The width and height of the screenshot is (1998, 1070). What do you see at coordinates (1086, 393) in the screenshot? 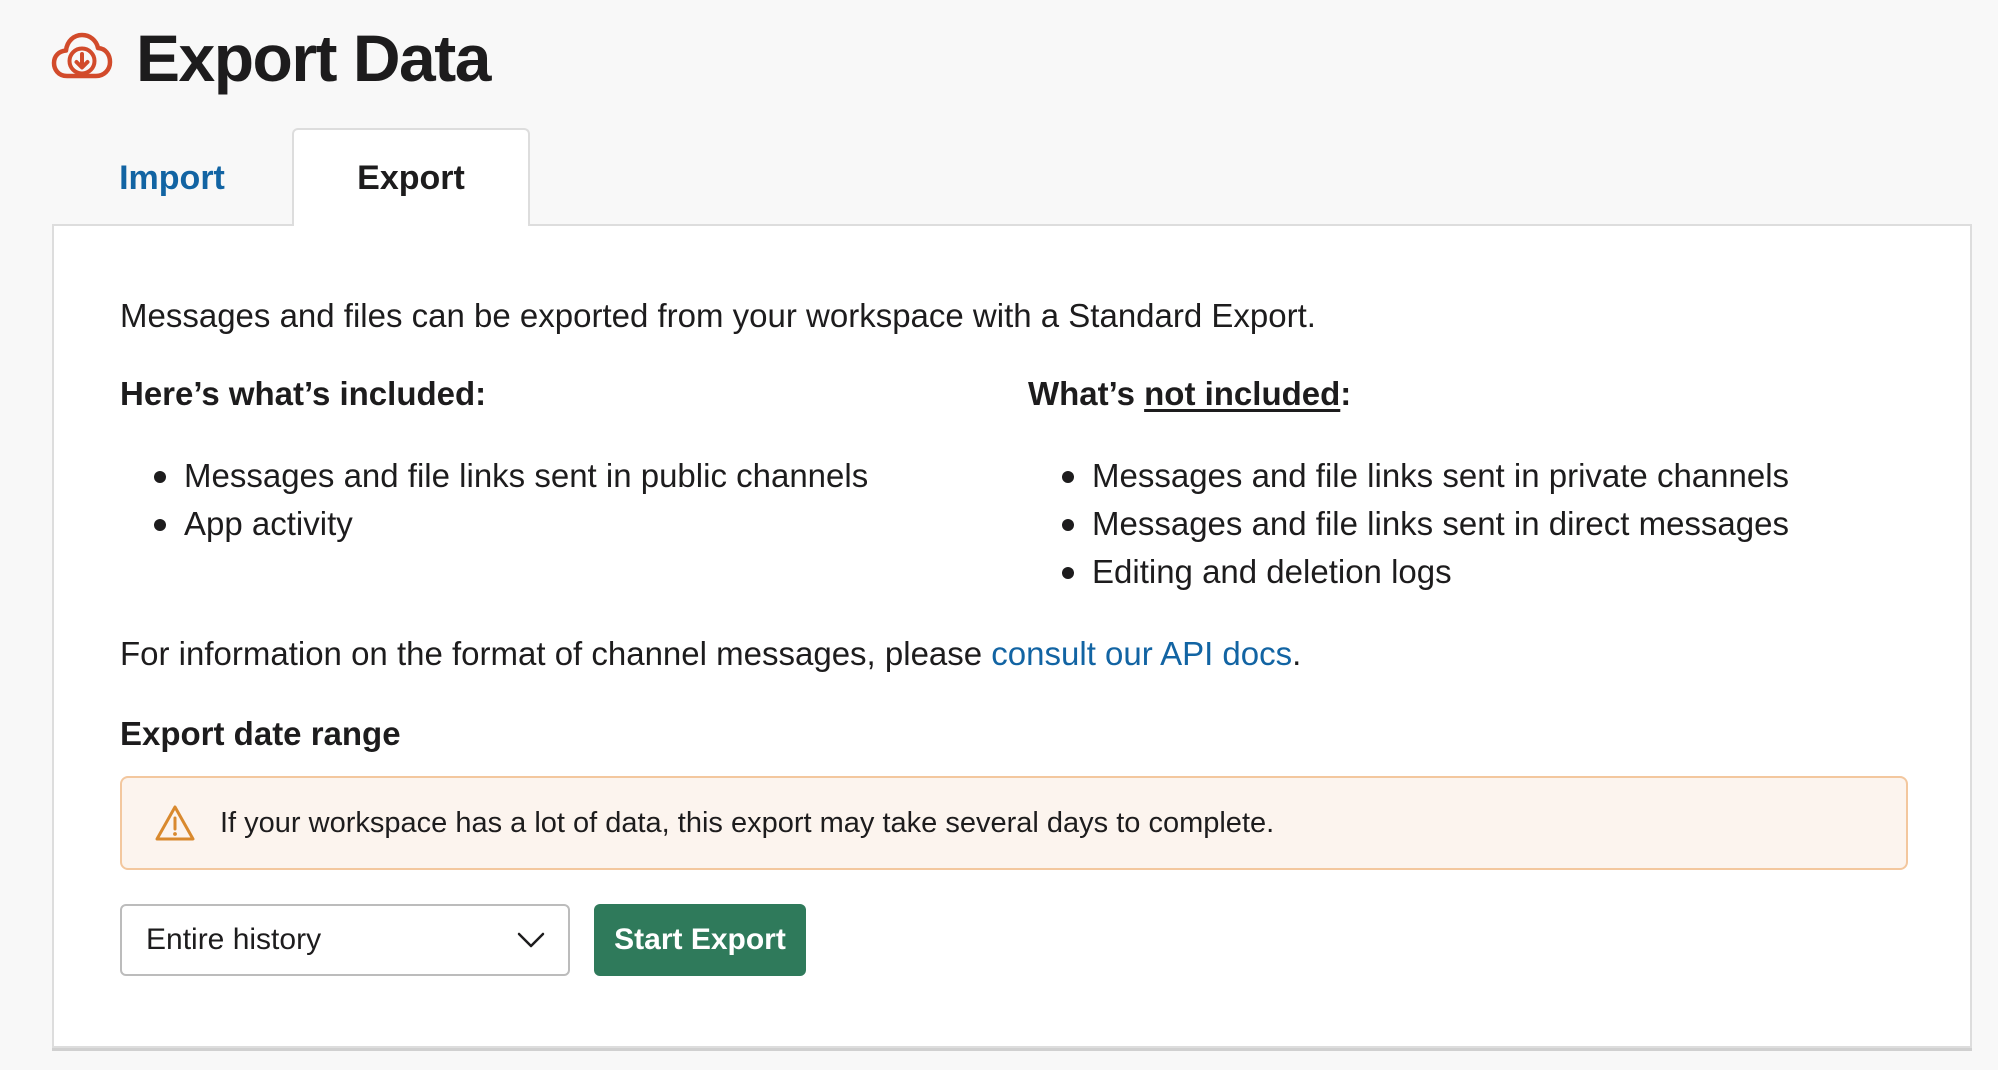
I see `heading-prefix: What’s` at bounding box center [1086, 393].